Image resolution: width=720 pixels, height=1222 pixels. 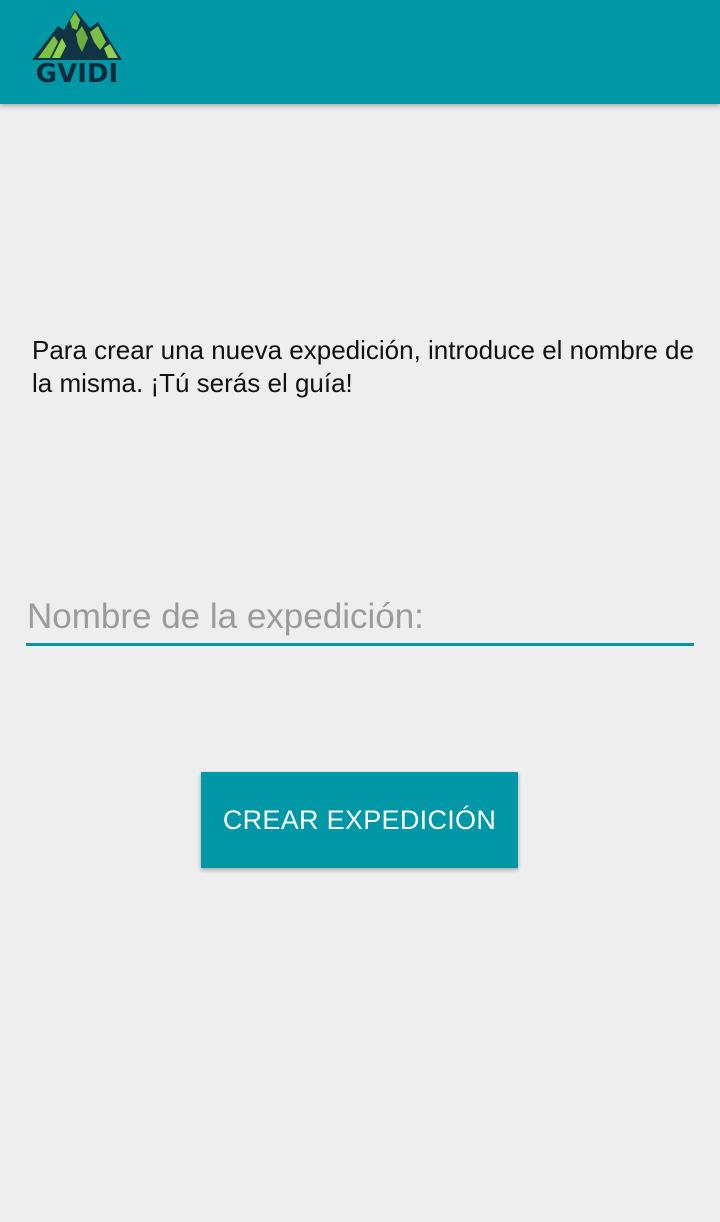 I want to click on expedition-name-input, so click(x=360, y=616).